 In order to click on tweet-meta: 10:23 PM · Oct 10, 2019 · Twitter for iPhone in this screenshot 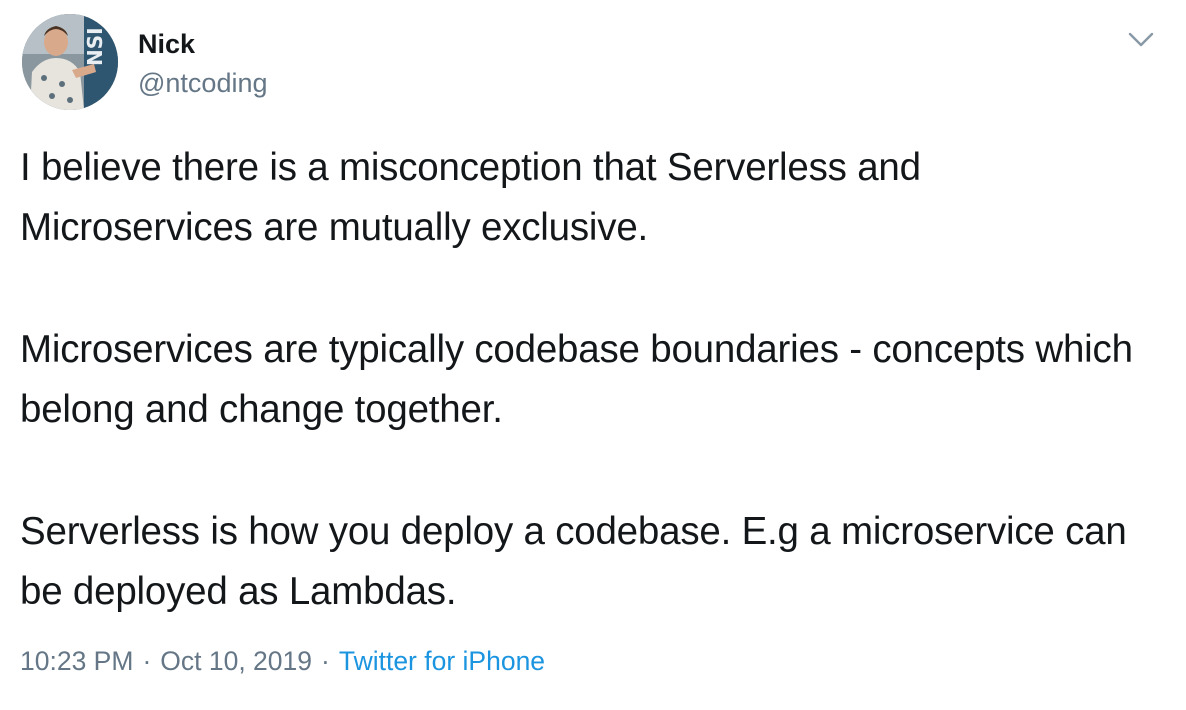, I will do `click(282, 661)`.